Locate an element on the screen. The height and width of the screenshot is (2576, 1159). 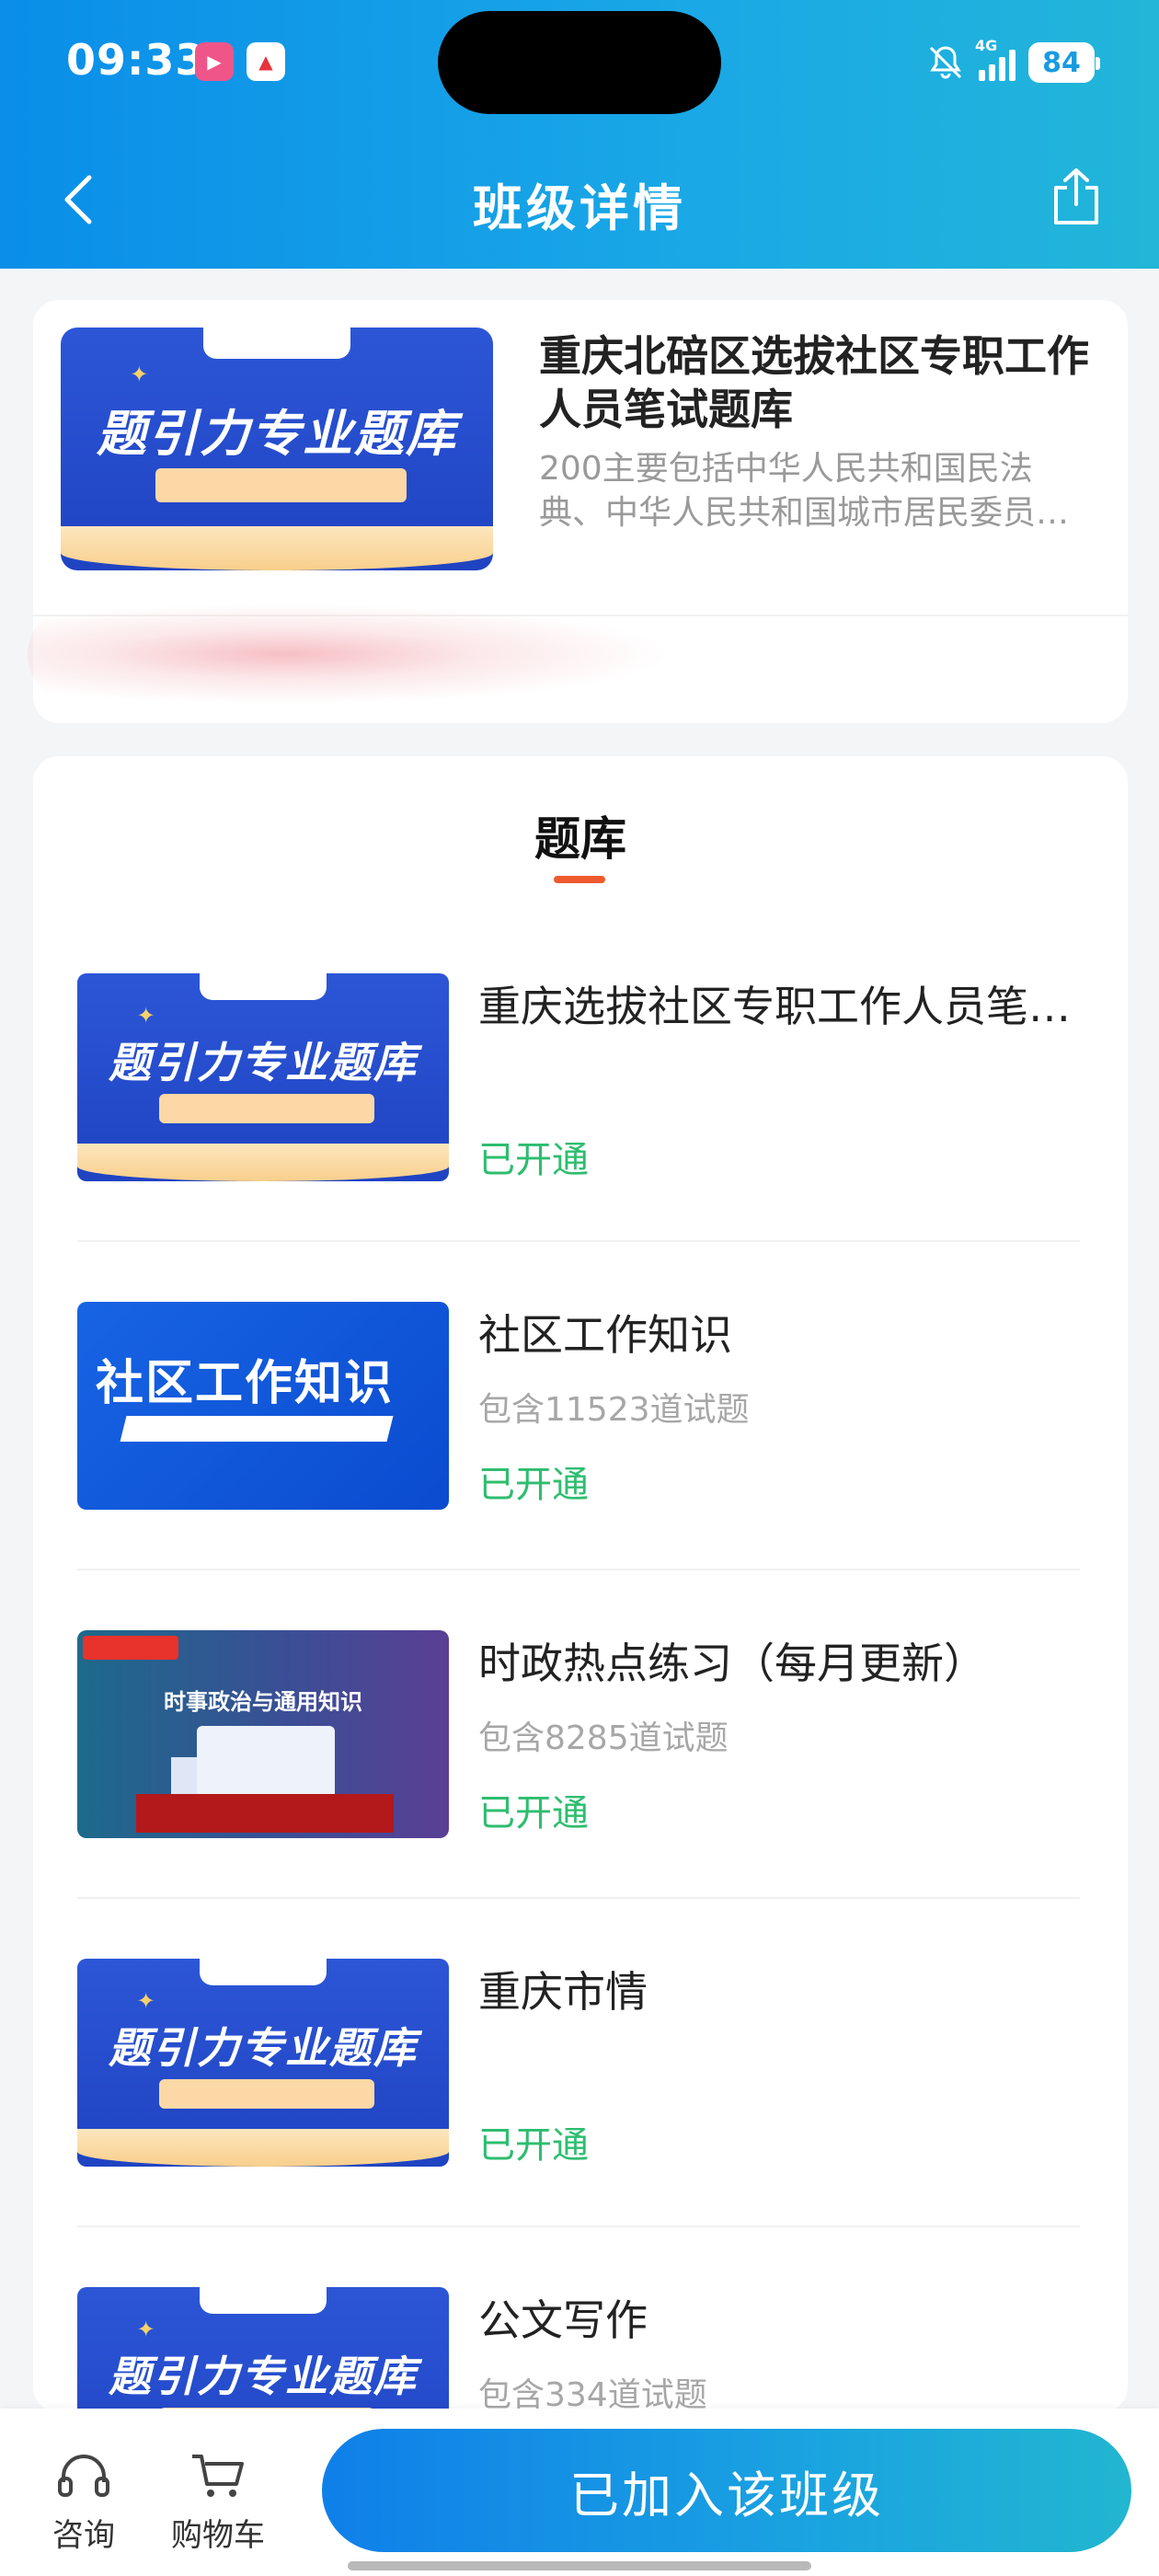
nav-bar: 班级详情 is located at coordinates (579, 197).